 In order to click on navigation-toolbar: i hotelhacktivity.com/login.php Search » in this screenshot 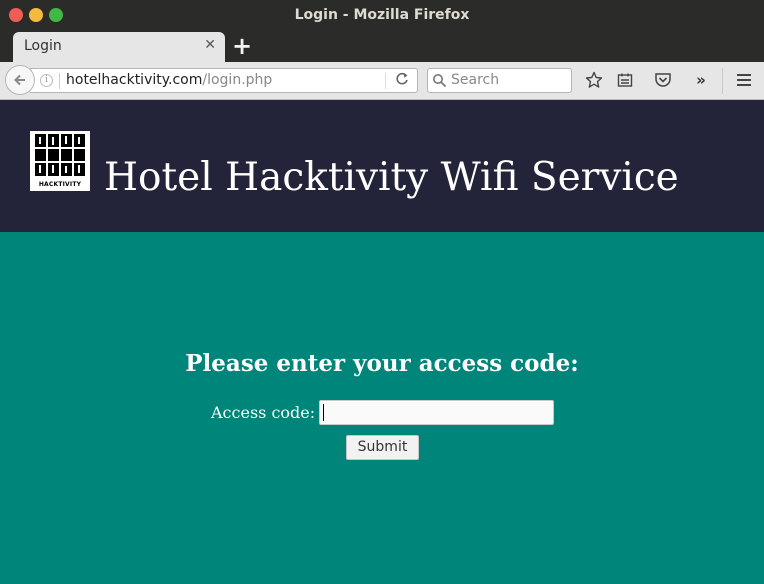, I will do `click(382, 81)`.